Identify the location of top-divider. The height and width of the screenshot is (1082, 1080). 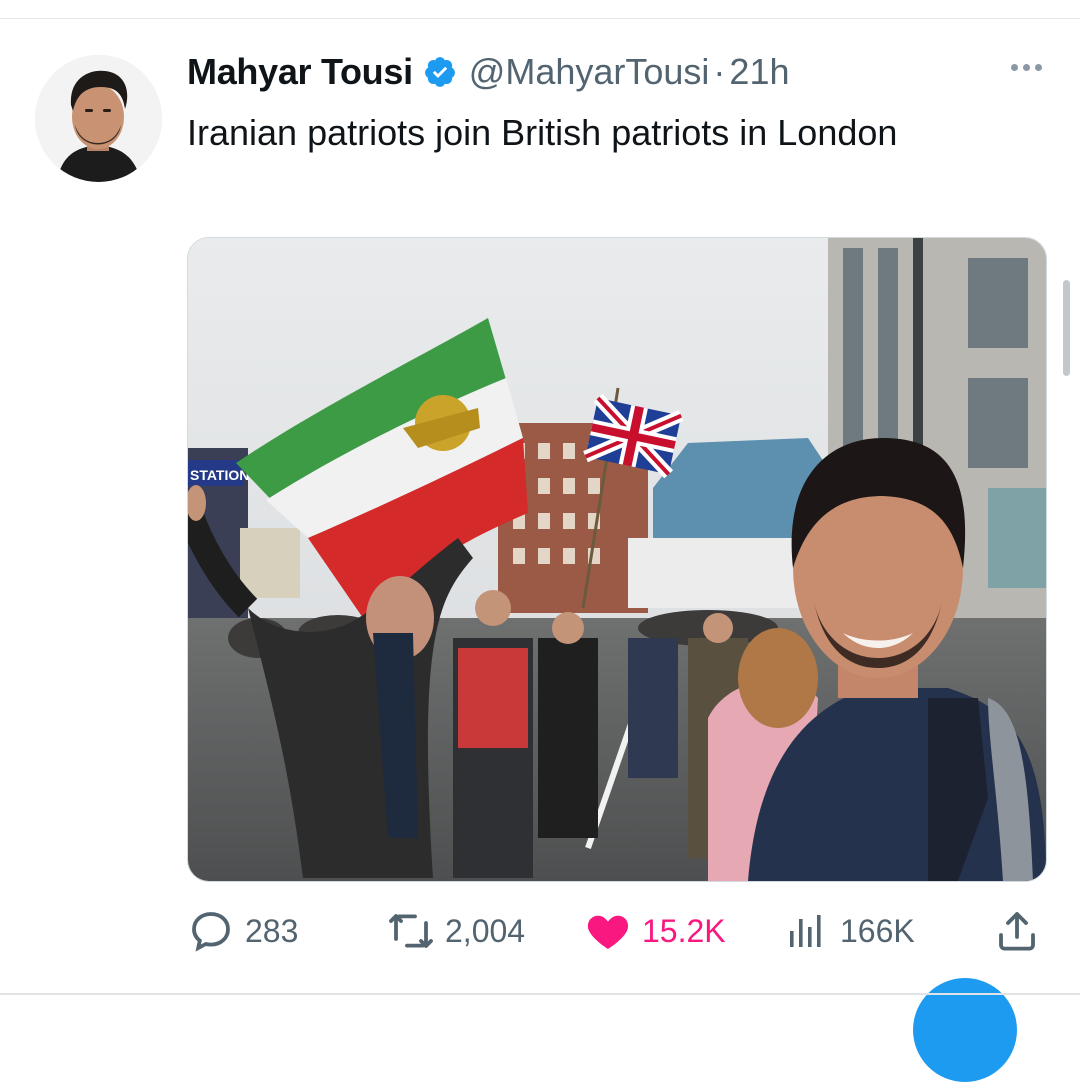
(540, 18).